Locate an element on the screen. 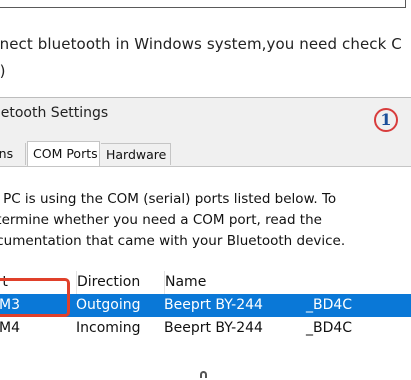 This screenshot has width=411, height=380. list-row-com4: OM4 Incoming Beeprt BY-244 _BD4C is located at coordinates (205, 328).